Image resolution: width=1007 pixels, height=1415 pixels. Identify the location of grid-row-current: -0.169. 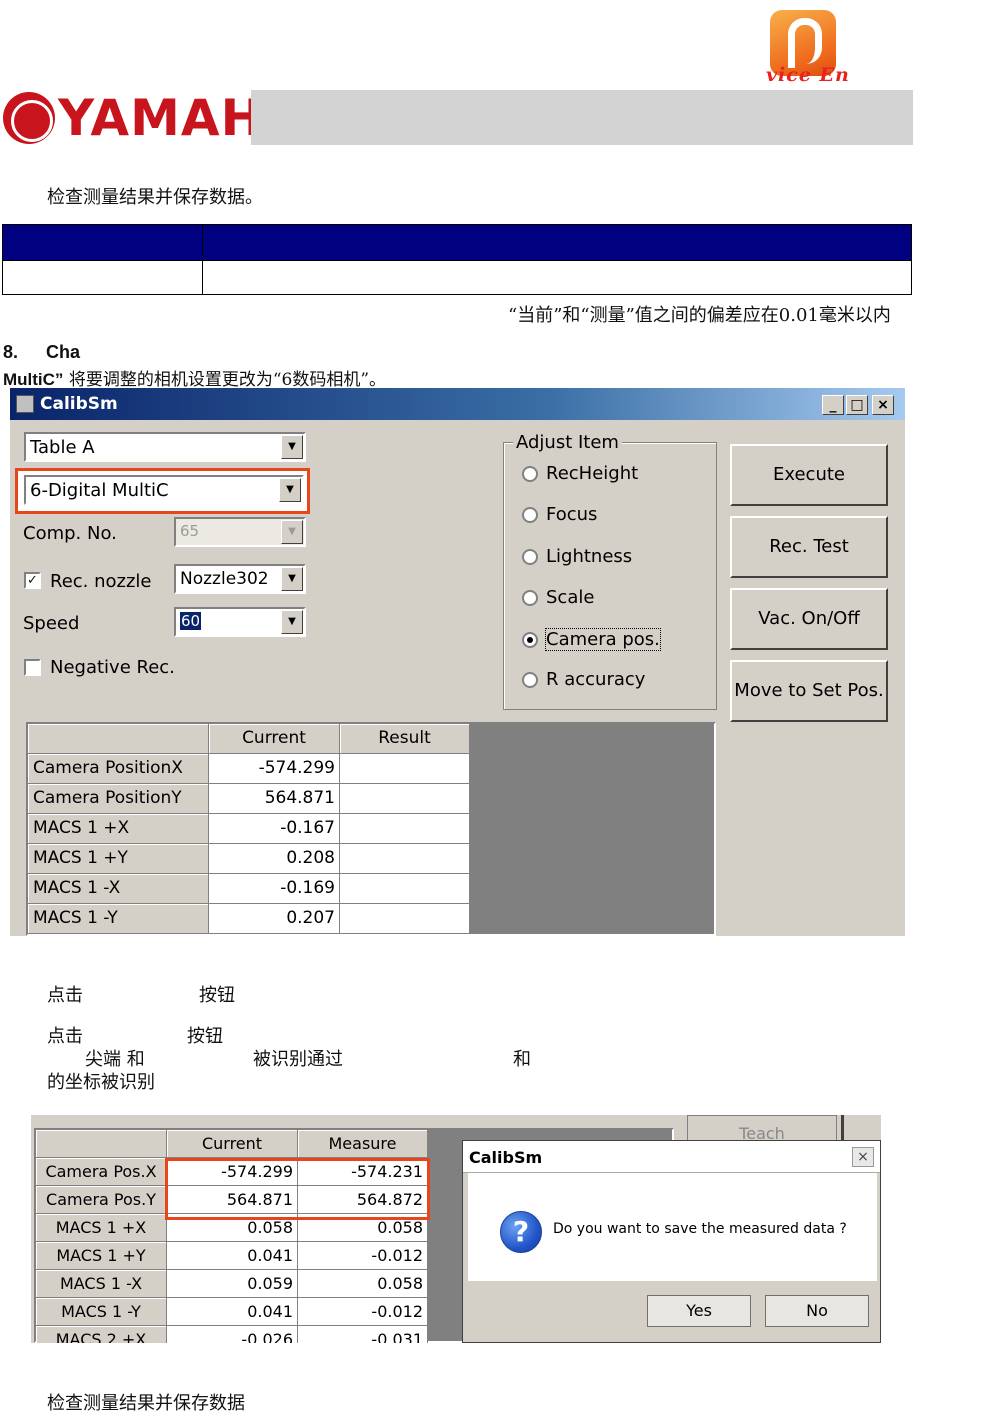
(274, 889).